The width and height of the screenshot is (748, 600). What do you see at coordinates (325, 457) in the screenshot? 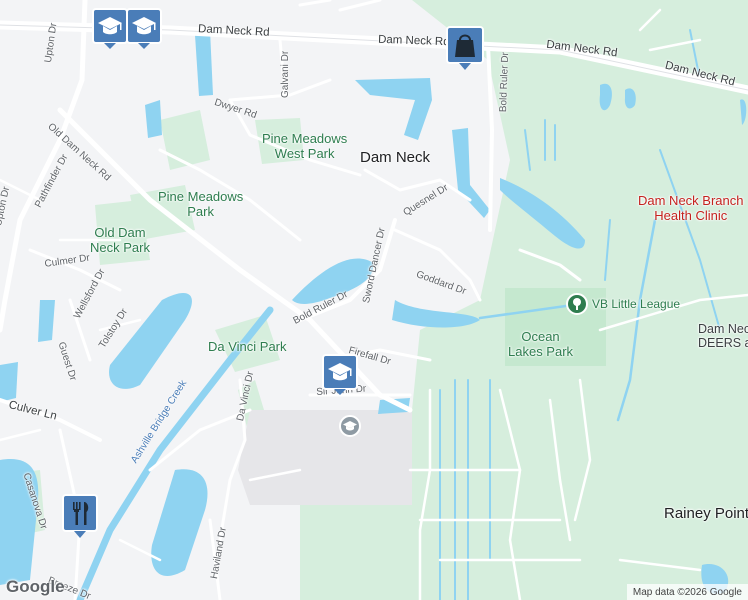
I see `institution-area` at bounding box center [325, 457].